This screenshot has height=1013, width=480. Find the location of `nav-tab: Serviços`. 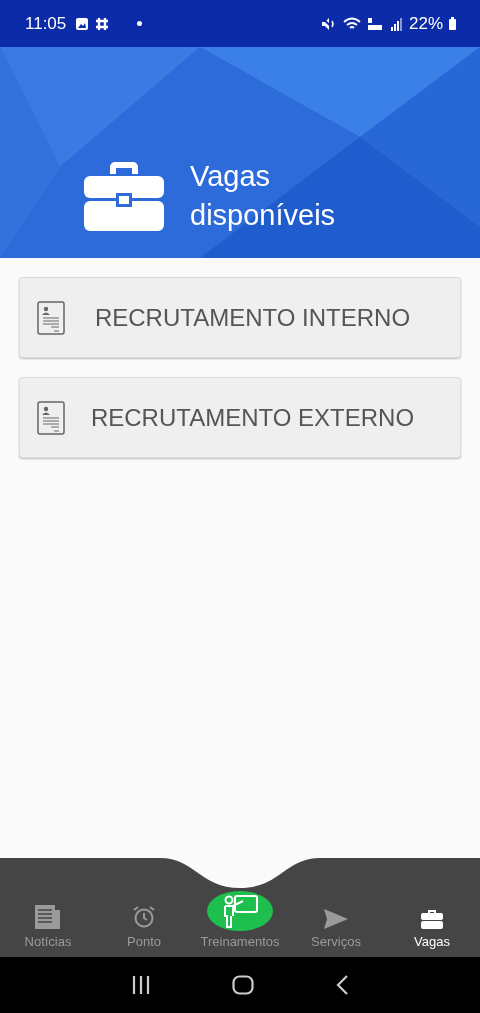

nav-tab: Serviços is located at coordinates (336, 924).